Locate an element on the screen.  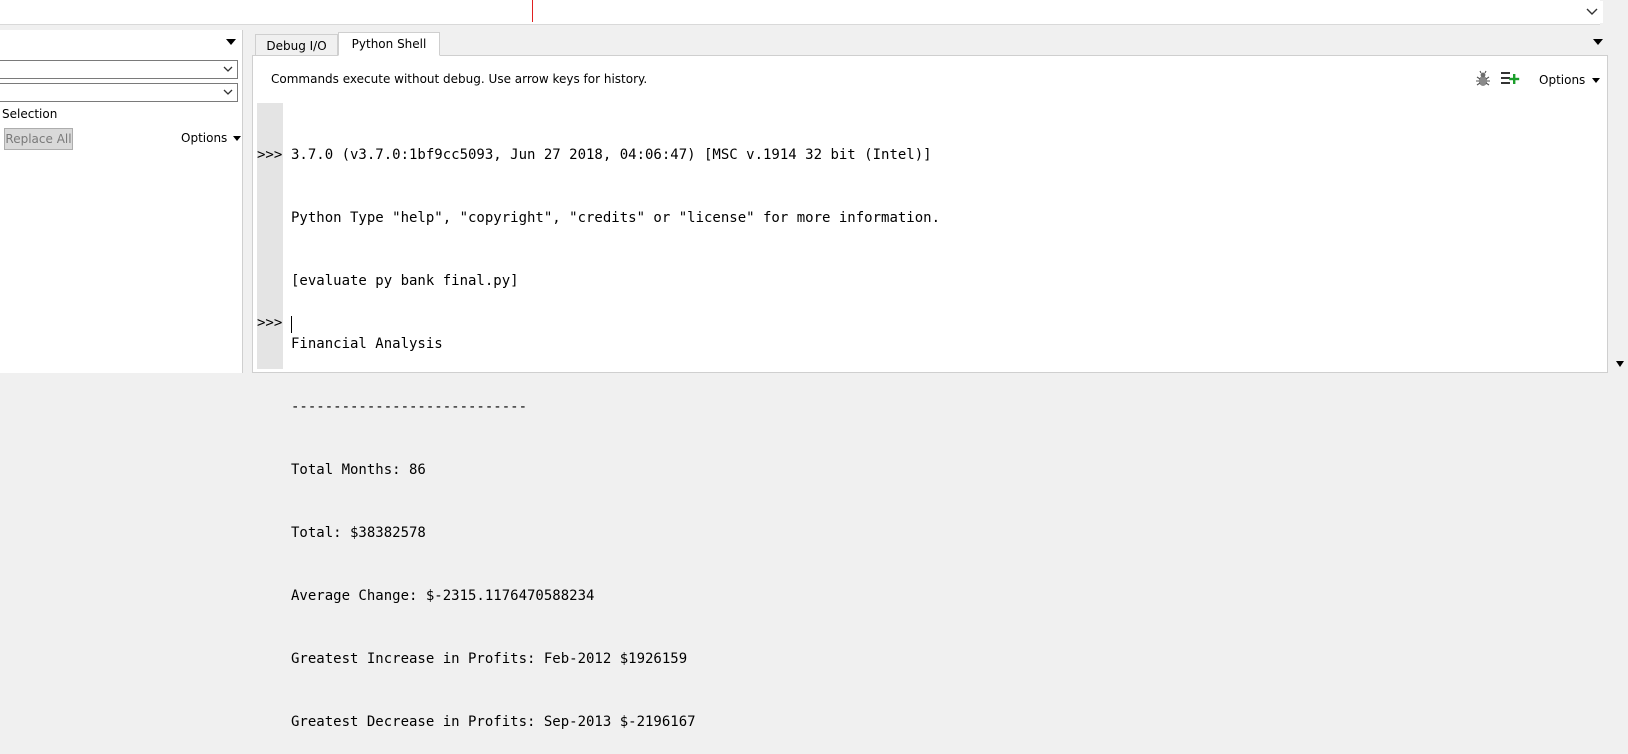
panel-menu-button is located at coordinates (231, 42).